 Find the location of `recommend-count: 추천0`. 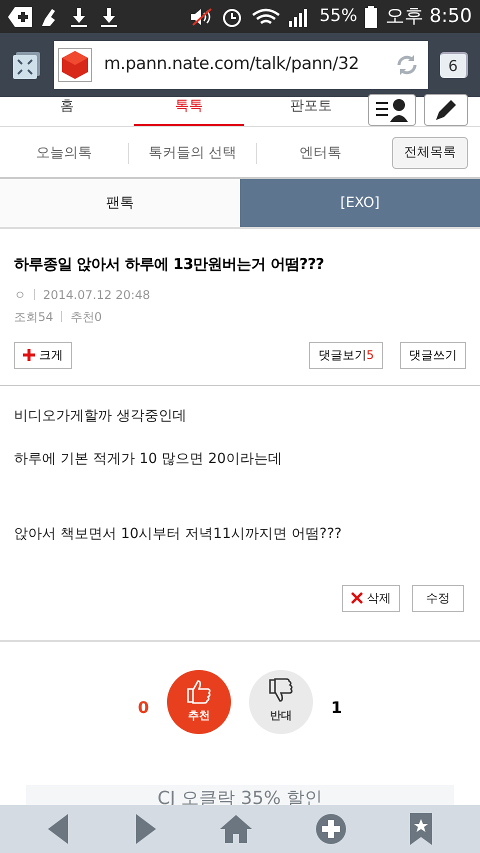

recommend-count: 추천0 is located at coordinates (86, 317).